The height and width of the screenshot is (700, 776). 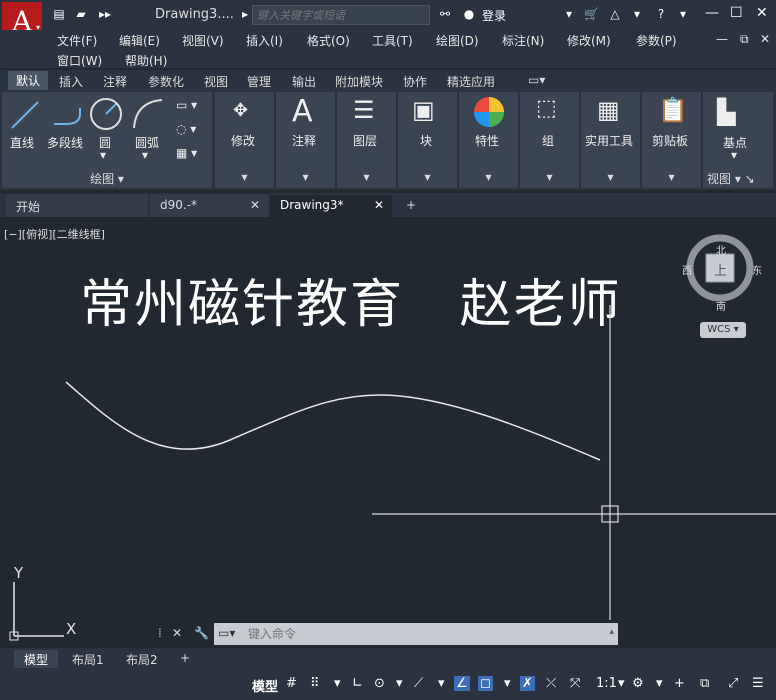 What do you see at coordinates (523, 40) in the screenshot?
I see `menu-dimension: 标注(N)` at bounding box center [523, 40].